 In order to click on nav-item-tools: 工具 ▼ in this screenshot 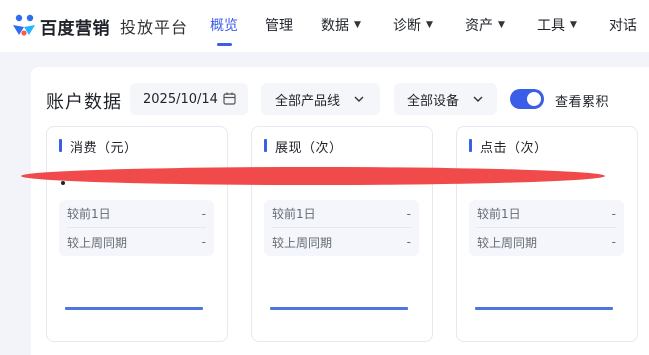, I will do `click(557, 25)`.